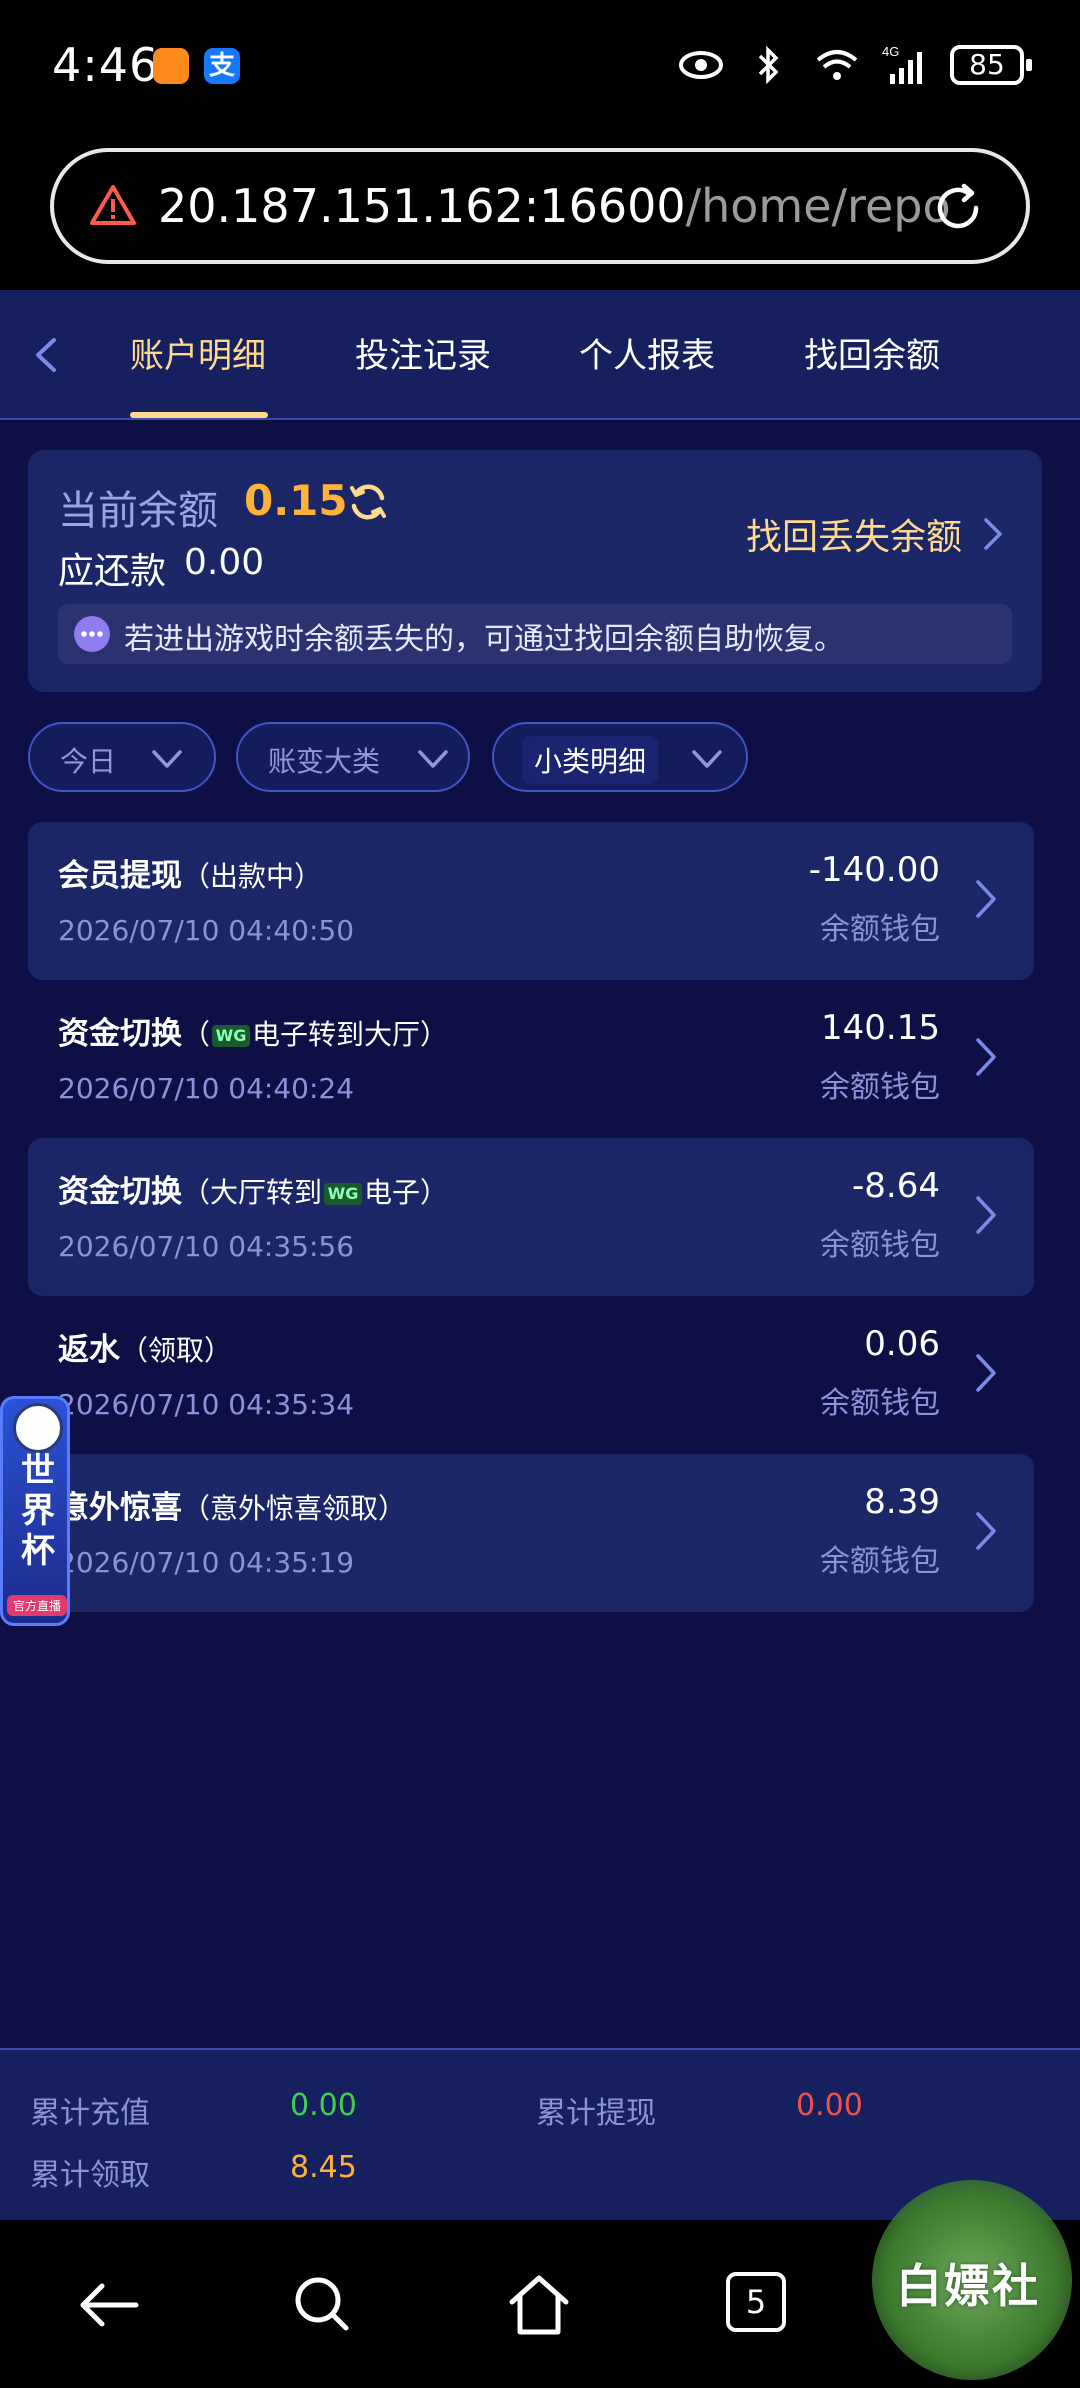 The image size is (1080, 2388). Describe the element at coordinates (145, 1350) in the screenshot. I see `transaction-title: 返水（领取）` at that location.